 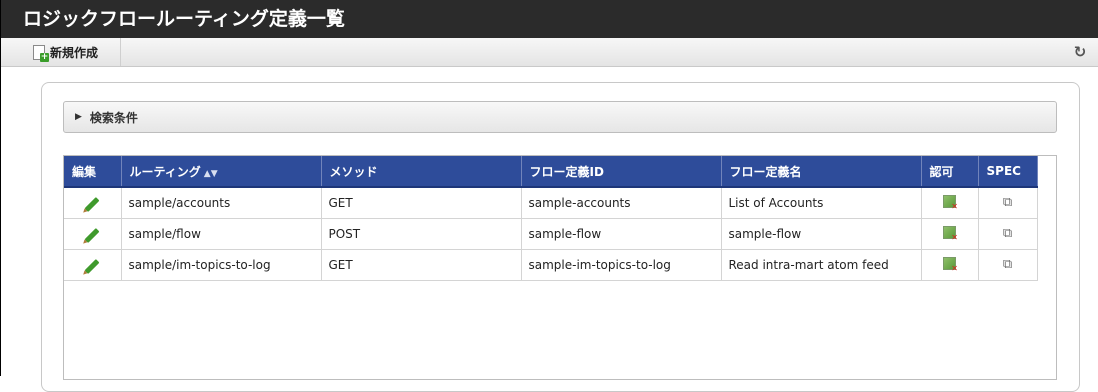 What do you see at coordinates (165, 171) in the screenshot?
I see `column-header-routing-label: ルーティング` at bounding box center [165, 171].